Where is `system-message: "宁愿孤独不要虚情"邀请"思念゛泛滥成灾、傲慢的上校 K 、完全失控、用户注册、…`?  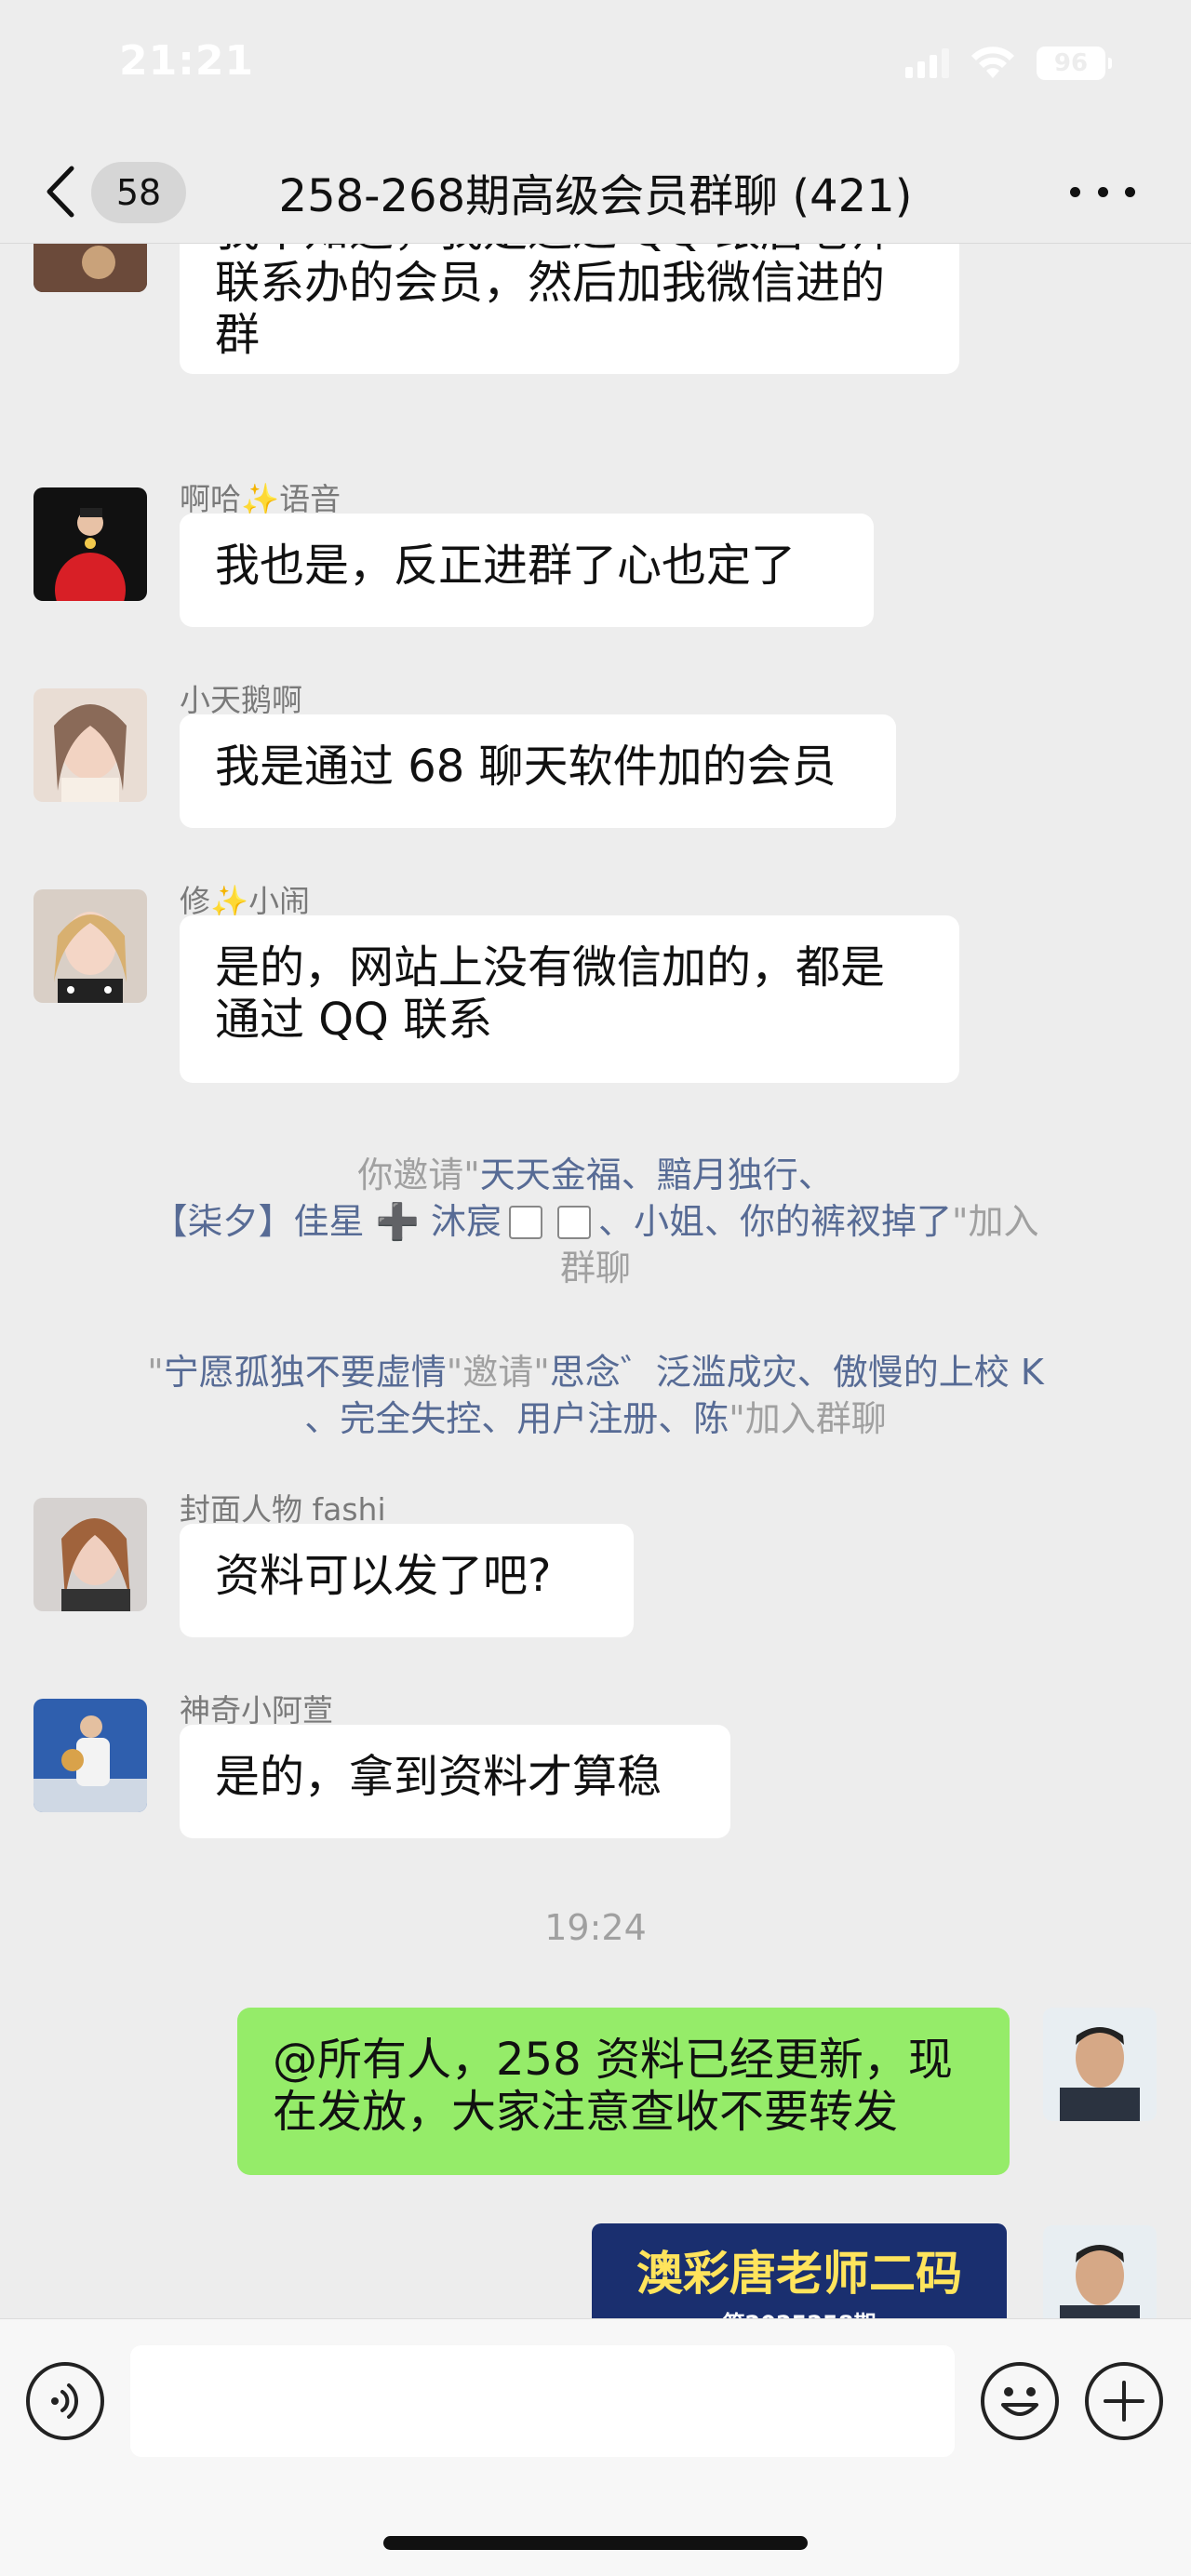
system-message: "宁愿孤独不要虚情"邀请"思念゛泛滥成灾、傲慢的上校 K 、完全失控、用户注册、… is located at coordinates (595, 1395).